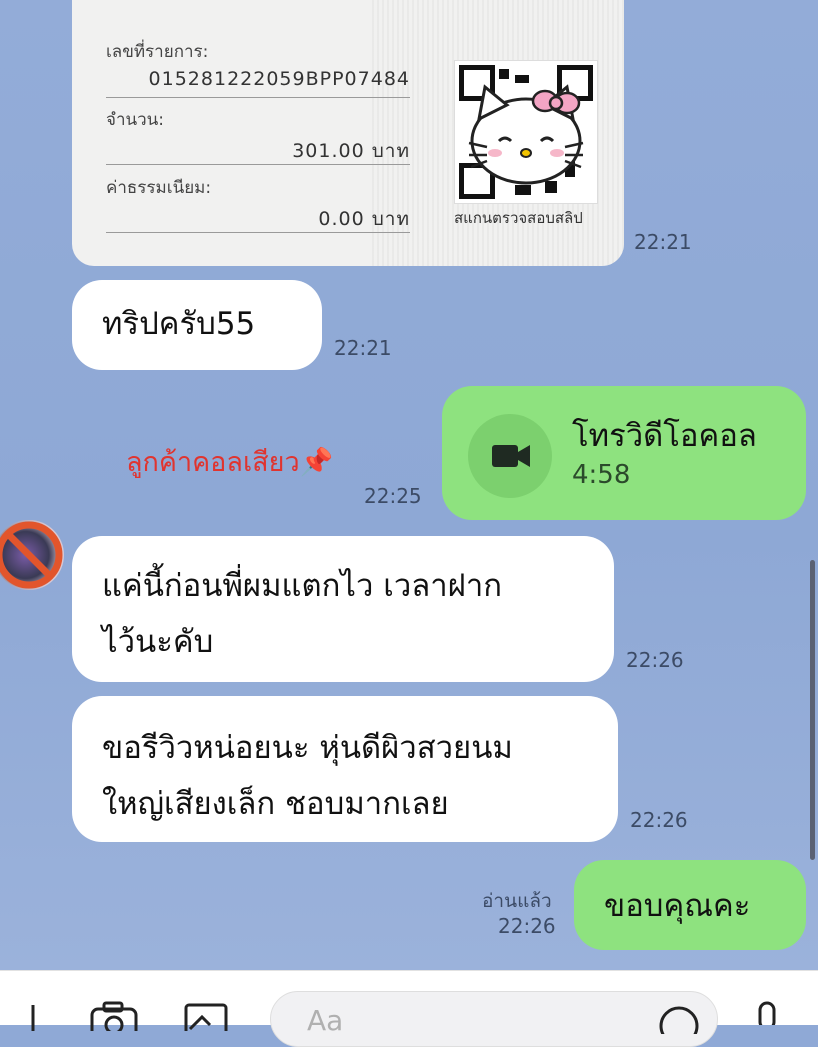  Describe the element at coordinates (601, 475) in the screenshot. I see `video-call-duration: 4:58` at that location.